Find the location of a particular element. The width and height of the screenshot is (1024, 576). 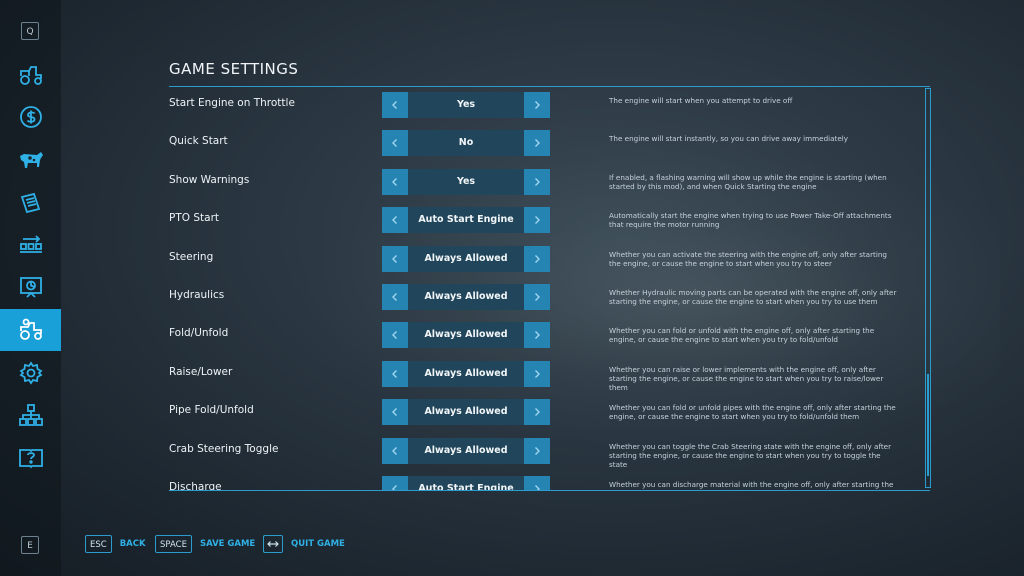

save-game-button: SPACE SAVE GAME is located at coordinates (205, 544).